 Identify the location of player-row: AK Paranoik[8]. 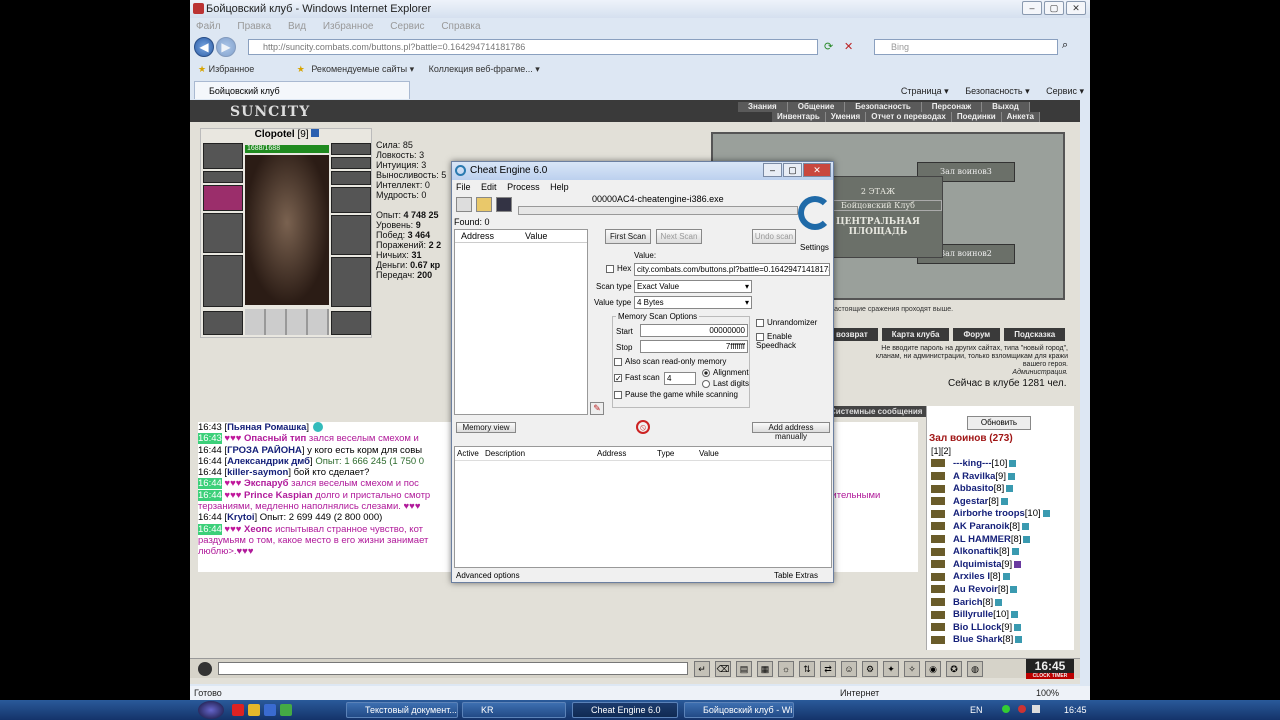
(978, 527).